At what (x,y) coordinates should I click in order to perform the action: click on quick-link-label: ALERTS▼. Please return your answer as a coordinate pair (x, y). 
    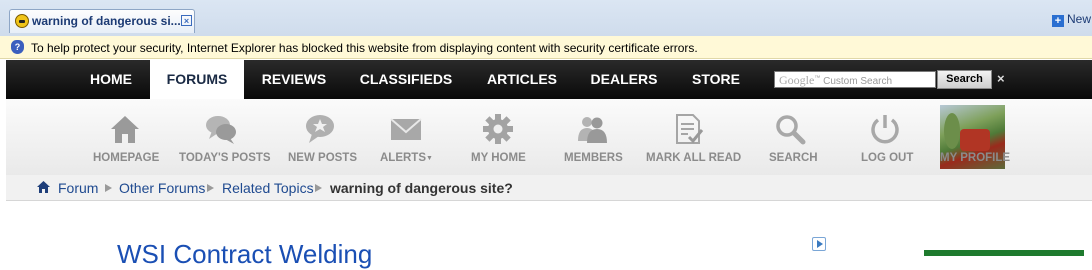
    Looking at the image, I should click on (406, 158).